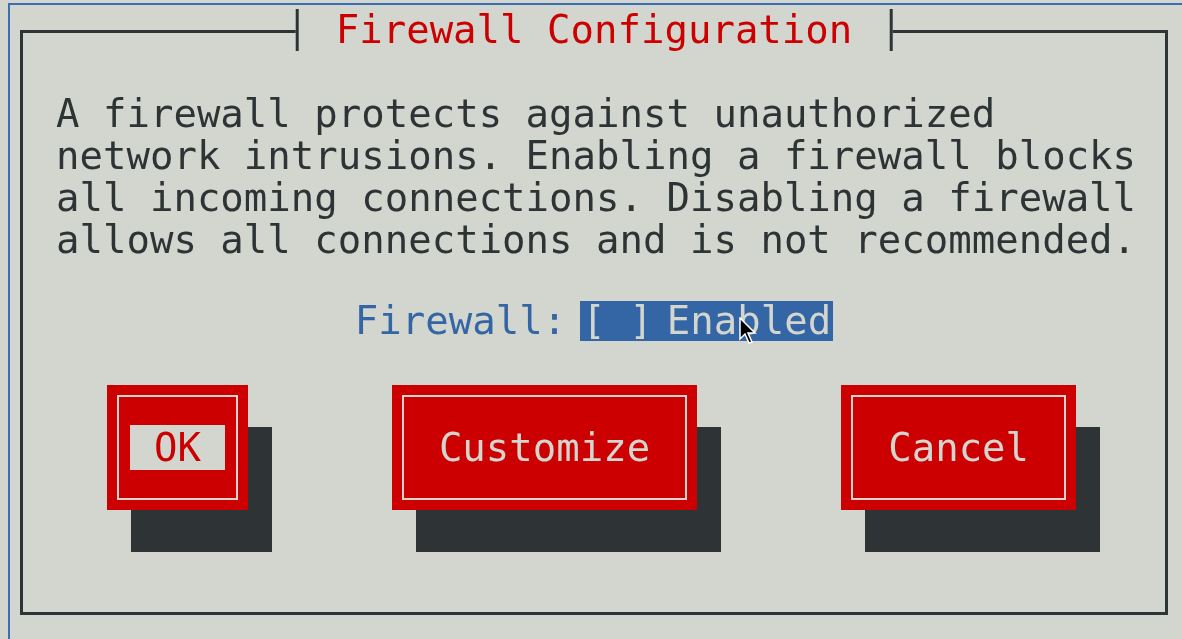 Image resolution: width=1182 pixels, height=639 pixels. I want to click on dialog-title: Firewall Configuration, so click(594, 30).